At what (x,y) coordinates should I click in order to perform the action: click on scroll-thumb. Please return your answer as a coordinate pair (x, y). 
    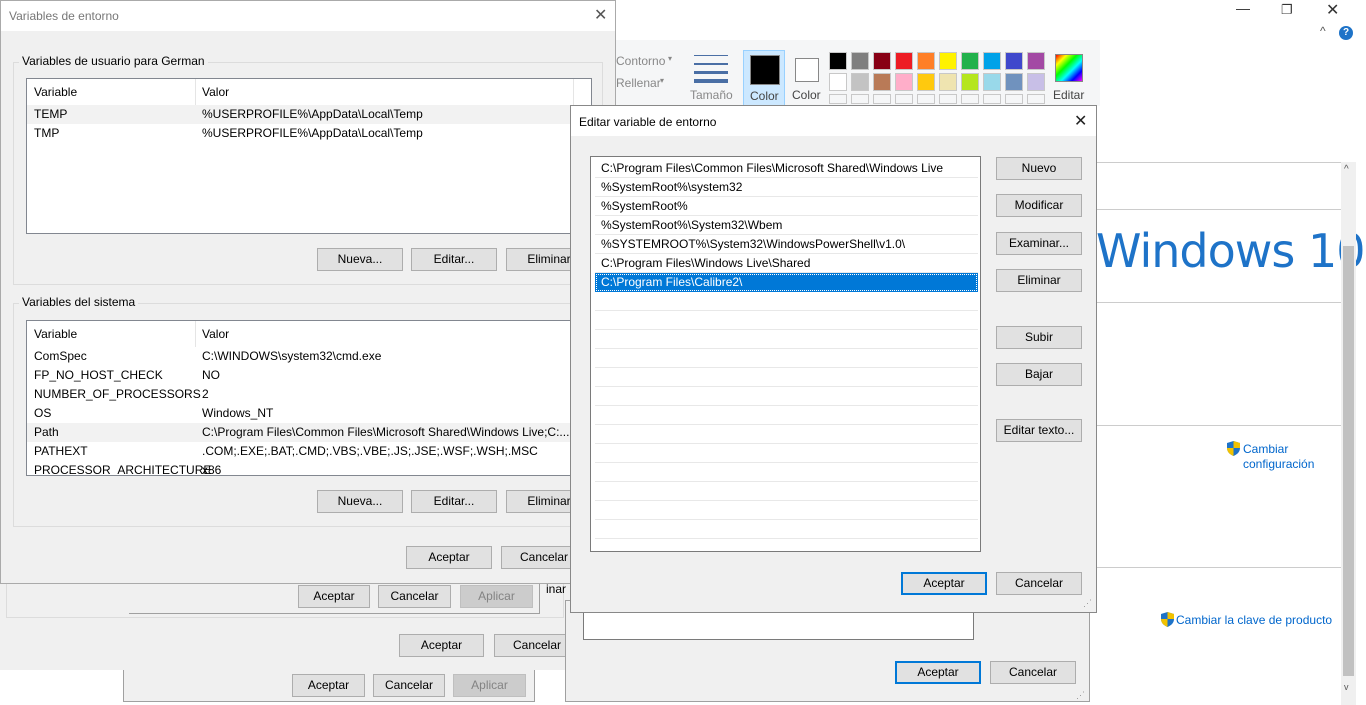
    Looking at the image, I should click on (1348, 461).